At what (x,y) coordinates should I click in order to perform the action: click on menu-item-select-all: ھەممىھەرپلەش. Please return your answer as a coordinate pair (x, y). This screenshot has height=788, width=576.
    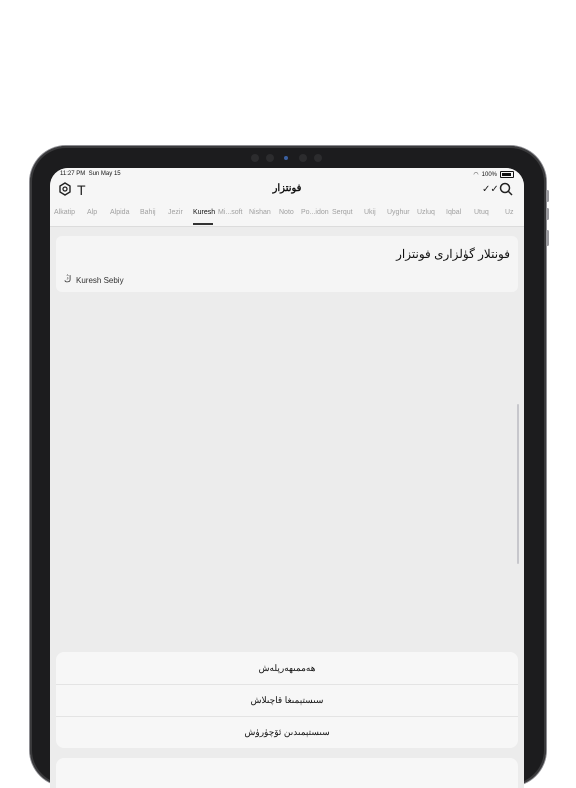
    Looking at the image, I should click on (287, 668).